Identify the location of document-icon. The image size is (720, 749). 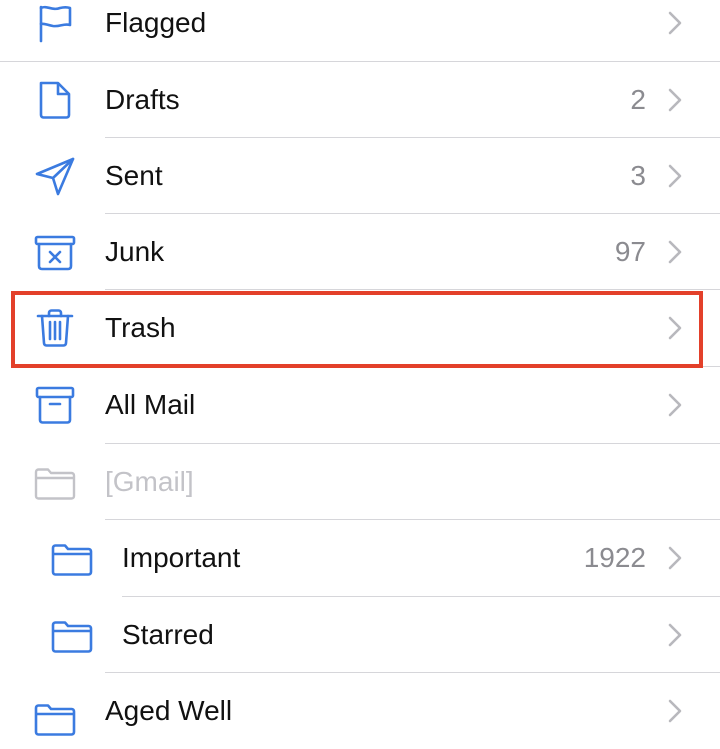
(55, 100).